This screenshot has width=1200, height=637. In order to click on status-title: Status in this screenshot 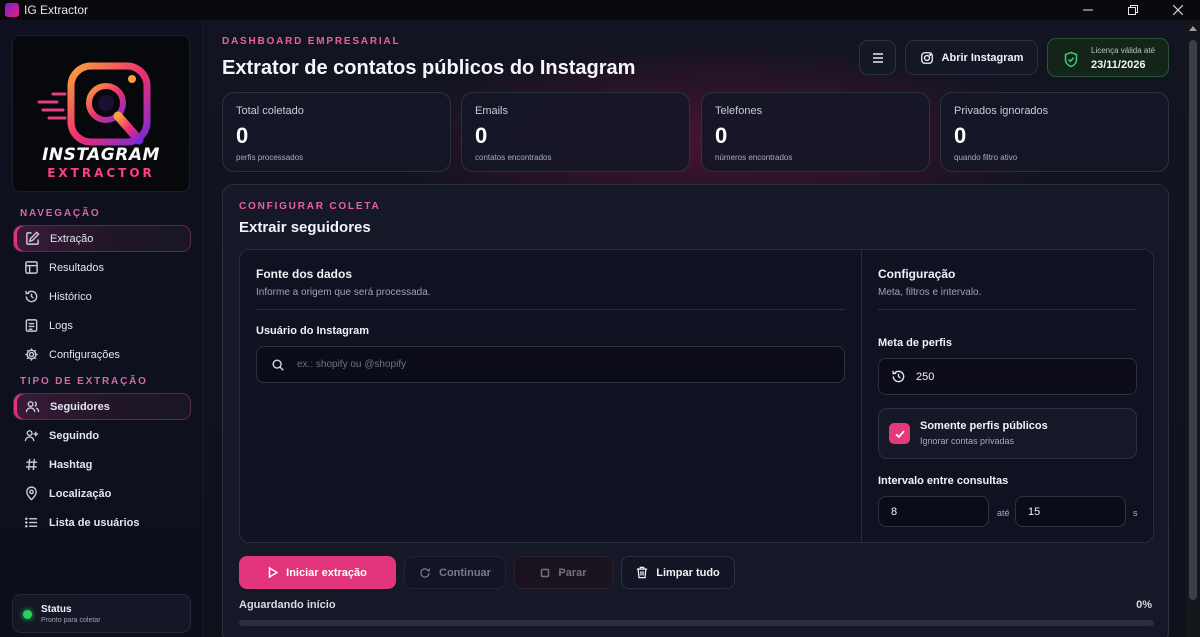, I will do `click(56, 609)`.